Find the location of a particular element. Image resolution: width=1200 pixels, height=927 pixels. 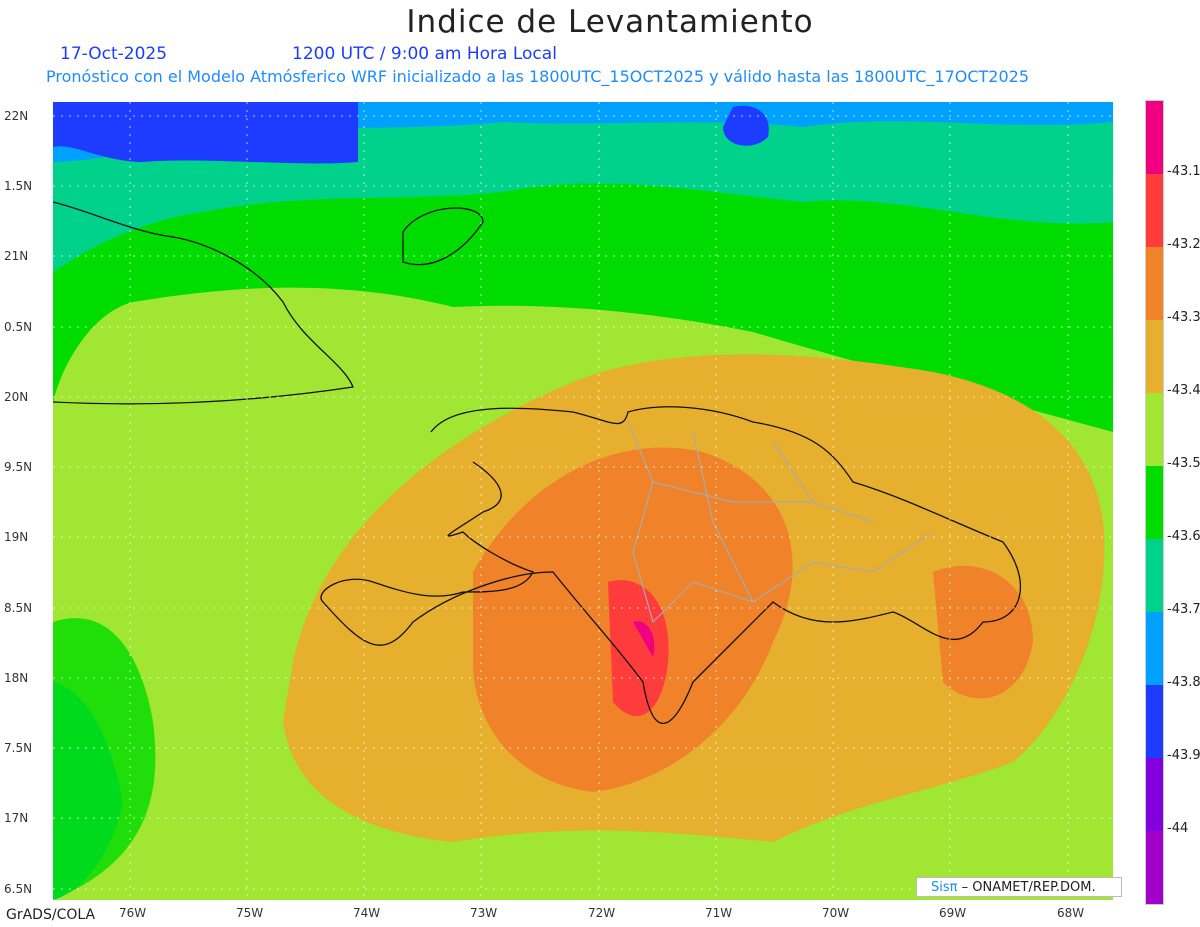

lat-label: 19N is located at coordinates (16, 537).